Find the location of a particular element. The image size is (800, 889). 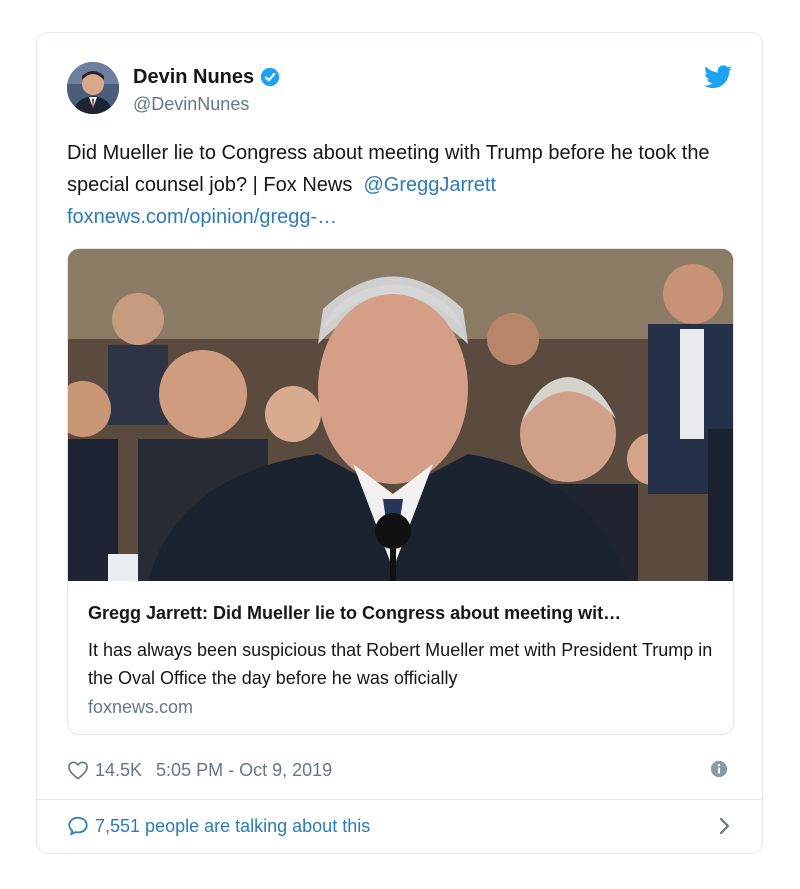

twitter-bird-icon is located at coordinates (718, 77).